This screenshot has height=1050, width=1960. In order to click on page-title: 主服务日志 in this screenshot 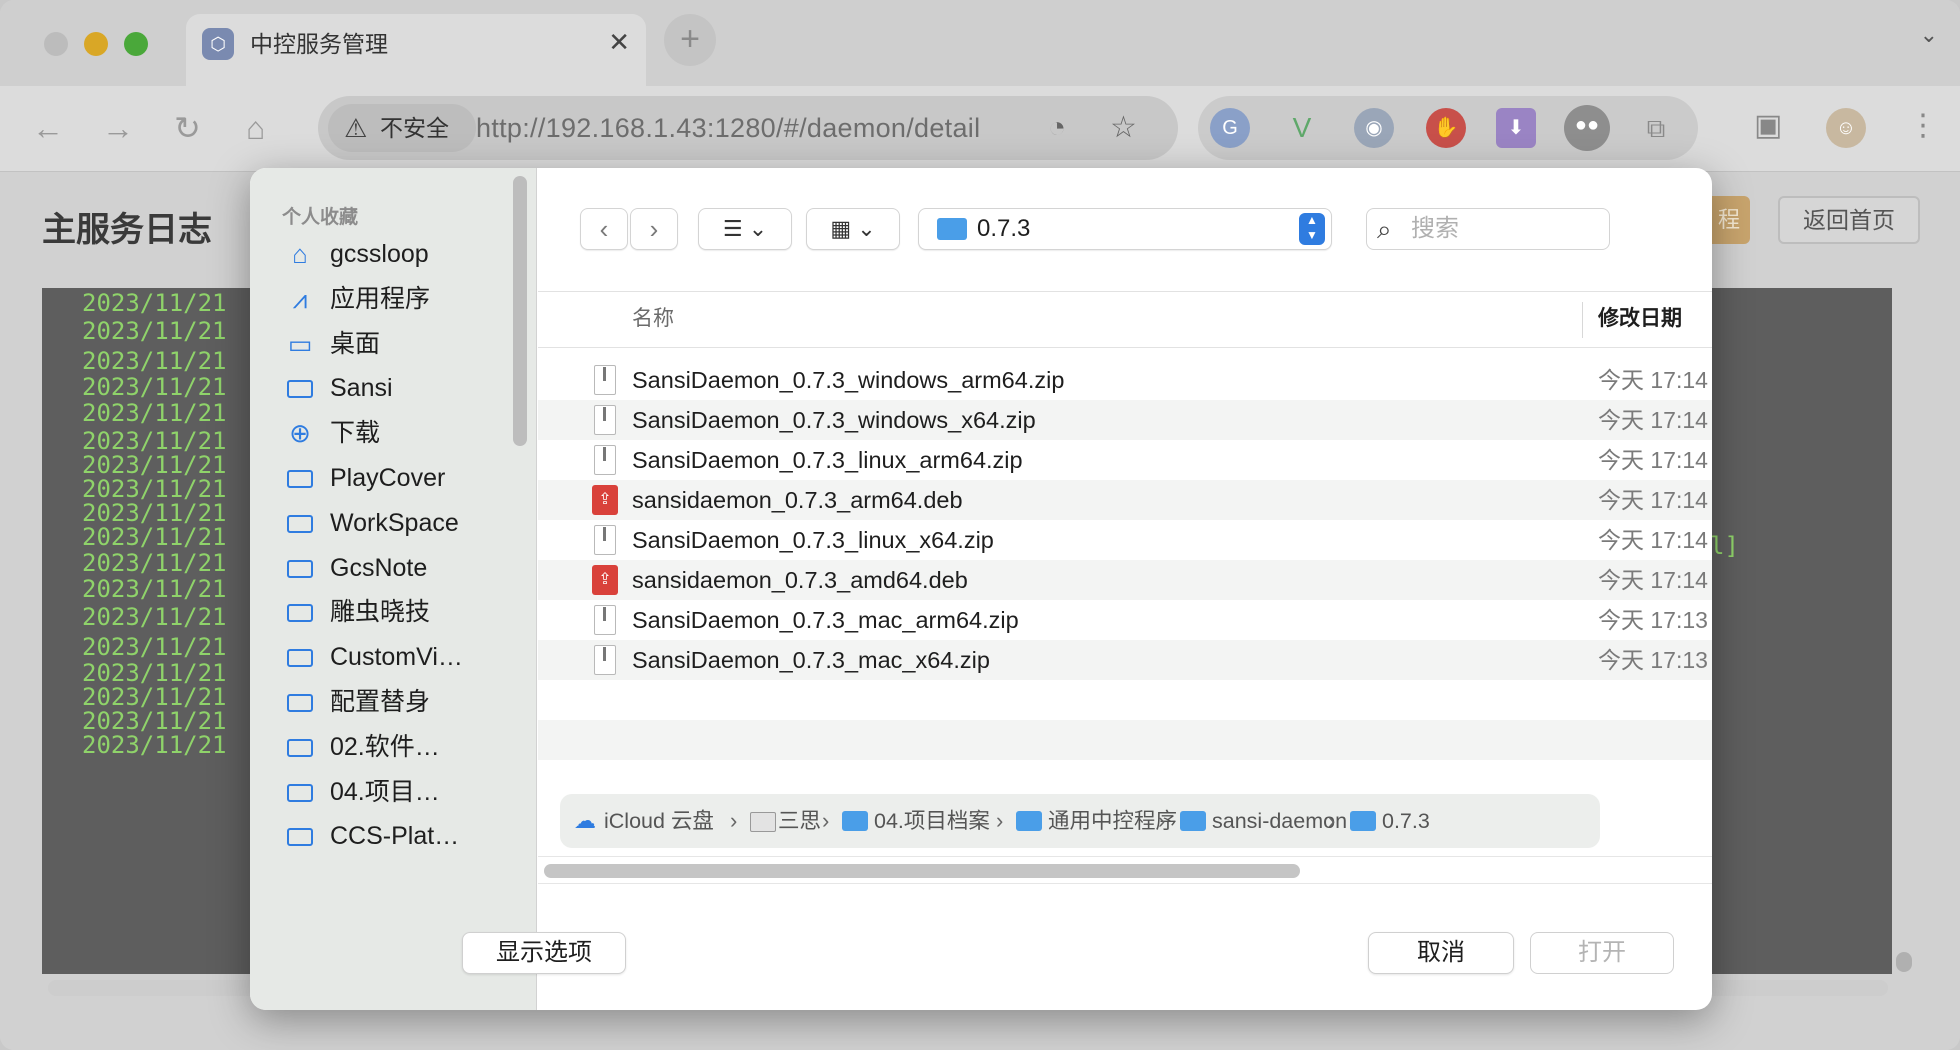, I will do `click(127, 230)`.